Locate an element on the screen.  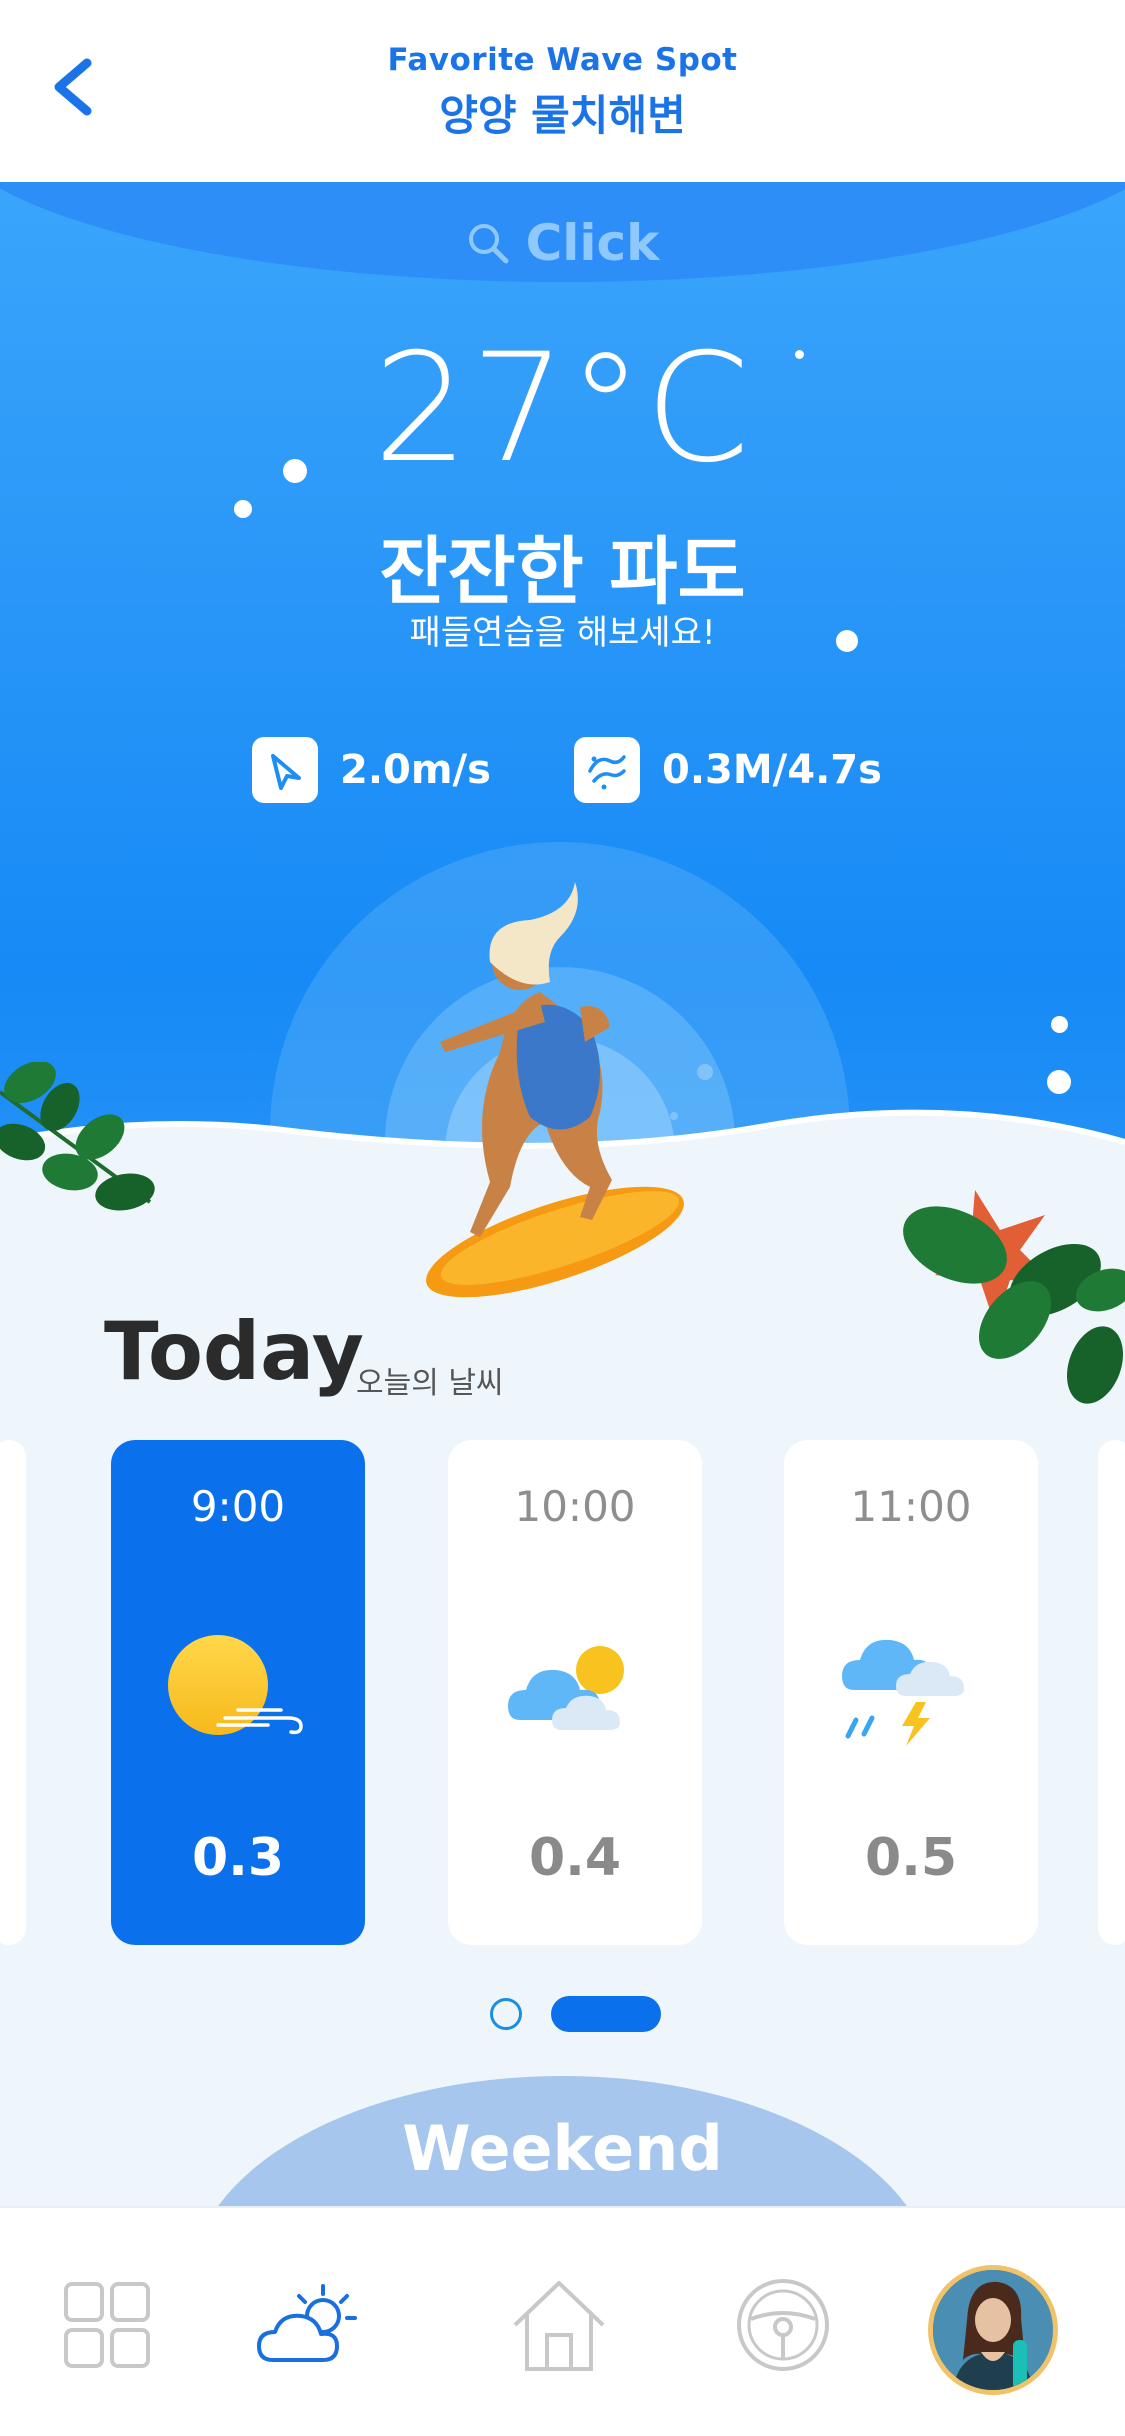
hourly-card-9: 9:00 0.3 is located at coordinates (238, 1692).